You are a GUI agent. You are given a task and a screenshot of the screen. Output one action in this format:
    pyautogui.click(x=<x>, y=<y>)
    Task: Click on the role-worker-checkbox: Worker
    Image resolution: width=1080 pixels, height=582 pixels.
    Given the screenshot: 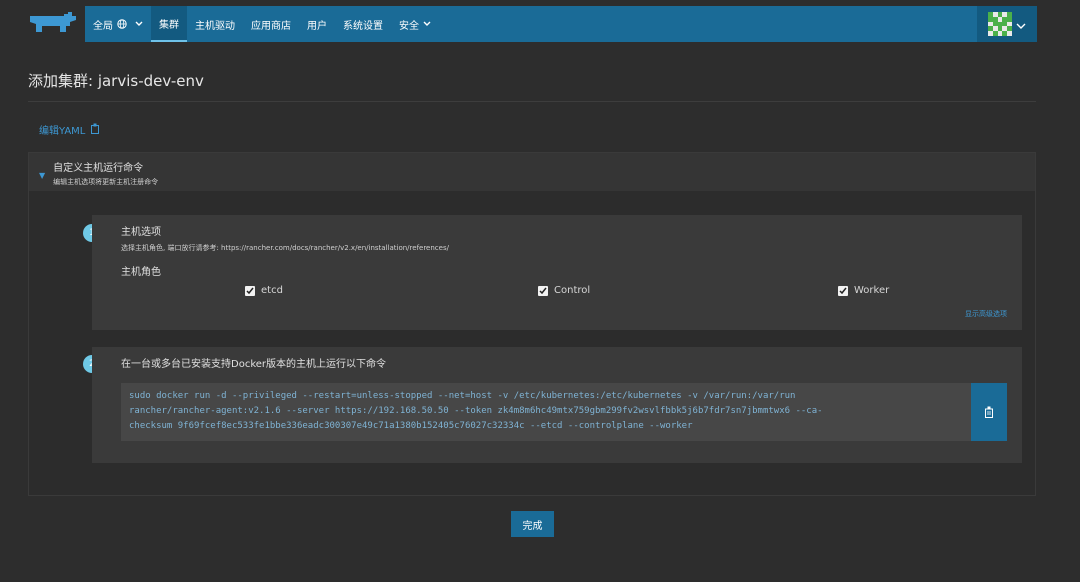 What is the action you would take?
    pyautogui.click(x=863, y=290)
    